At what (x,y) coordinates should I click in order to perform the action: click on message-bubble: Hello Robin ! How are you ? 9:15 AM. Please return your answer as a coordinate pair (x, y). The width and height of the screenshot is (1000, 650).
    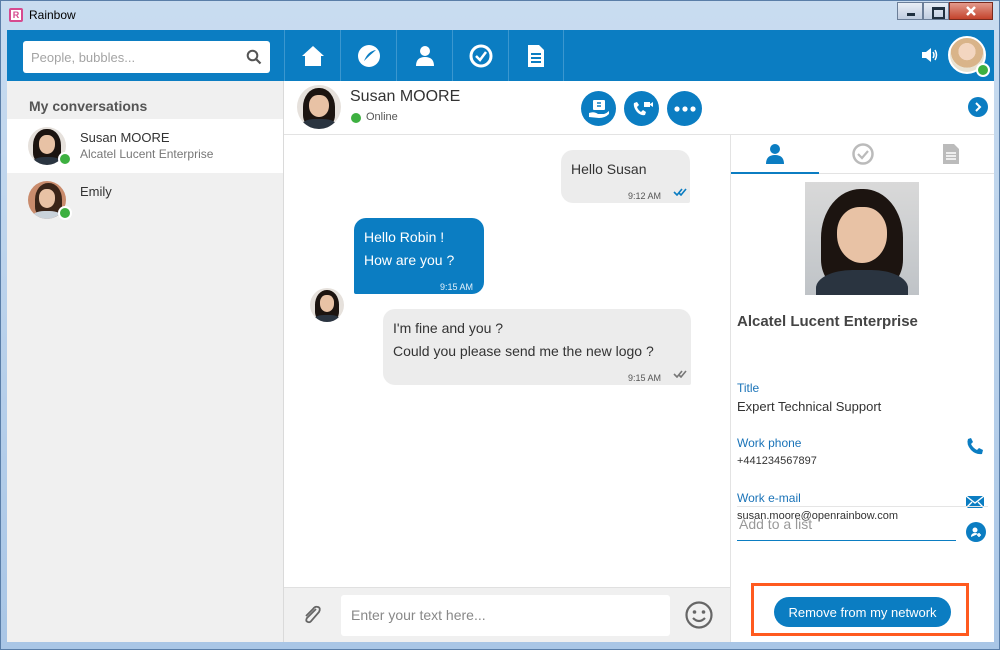
    Looking at the image, I should click on (419, 256).